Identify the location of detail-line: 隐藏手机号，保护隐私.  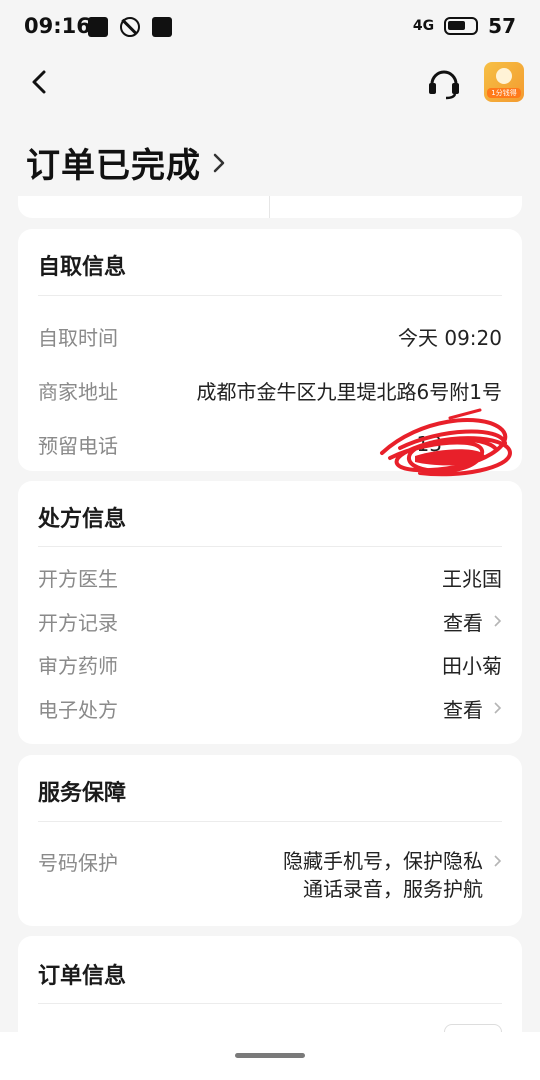
(383, 861).